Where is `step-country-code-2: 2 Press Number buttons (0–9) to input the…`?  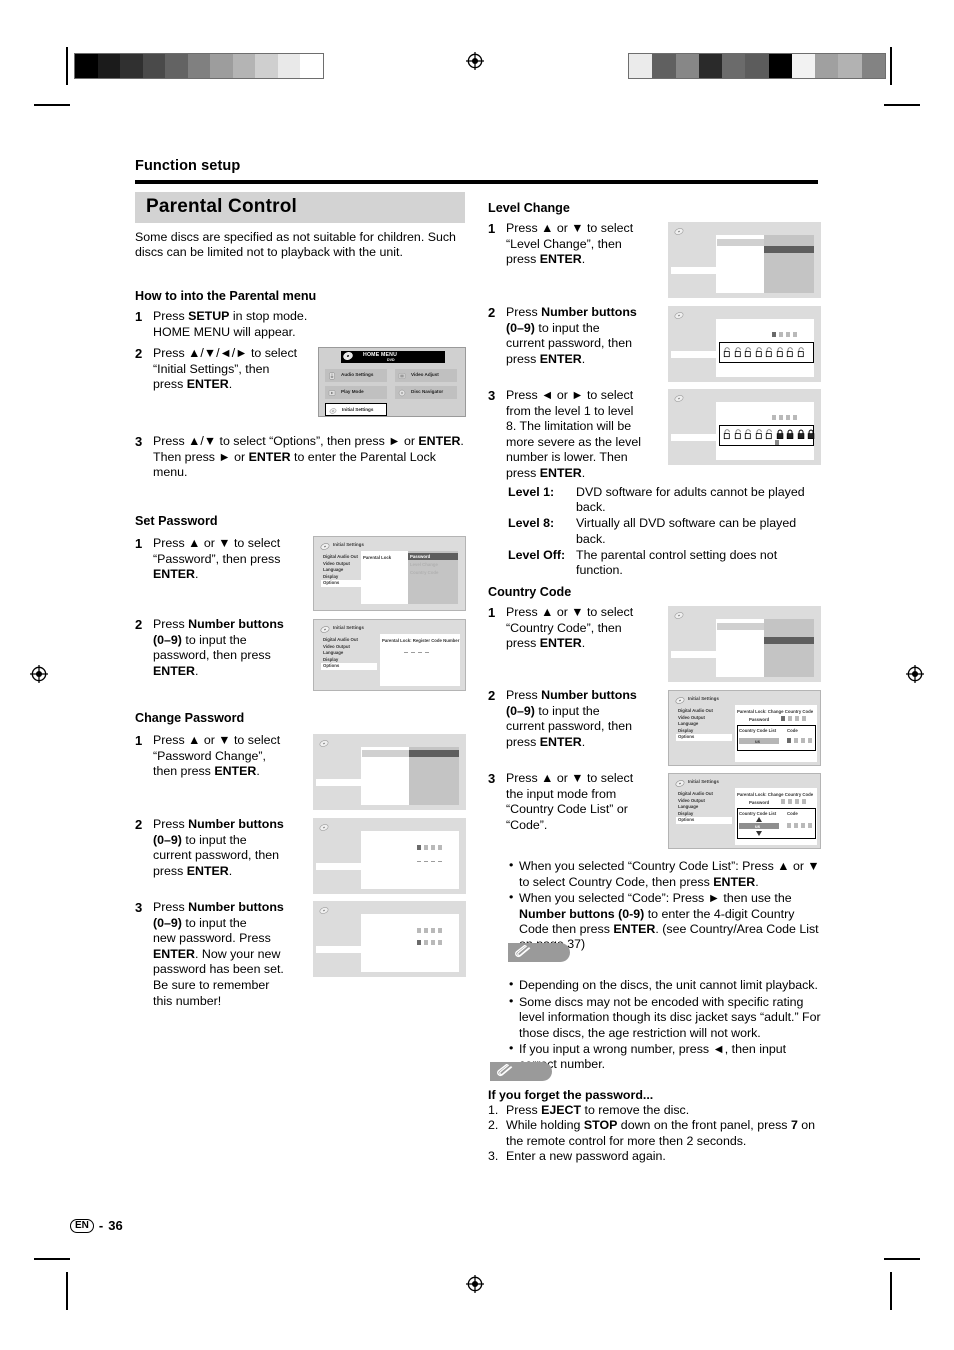 step-country-code-2: 2 Press Number buttons (0–9) to input the… is located at coordinates (578, 719).